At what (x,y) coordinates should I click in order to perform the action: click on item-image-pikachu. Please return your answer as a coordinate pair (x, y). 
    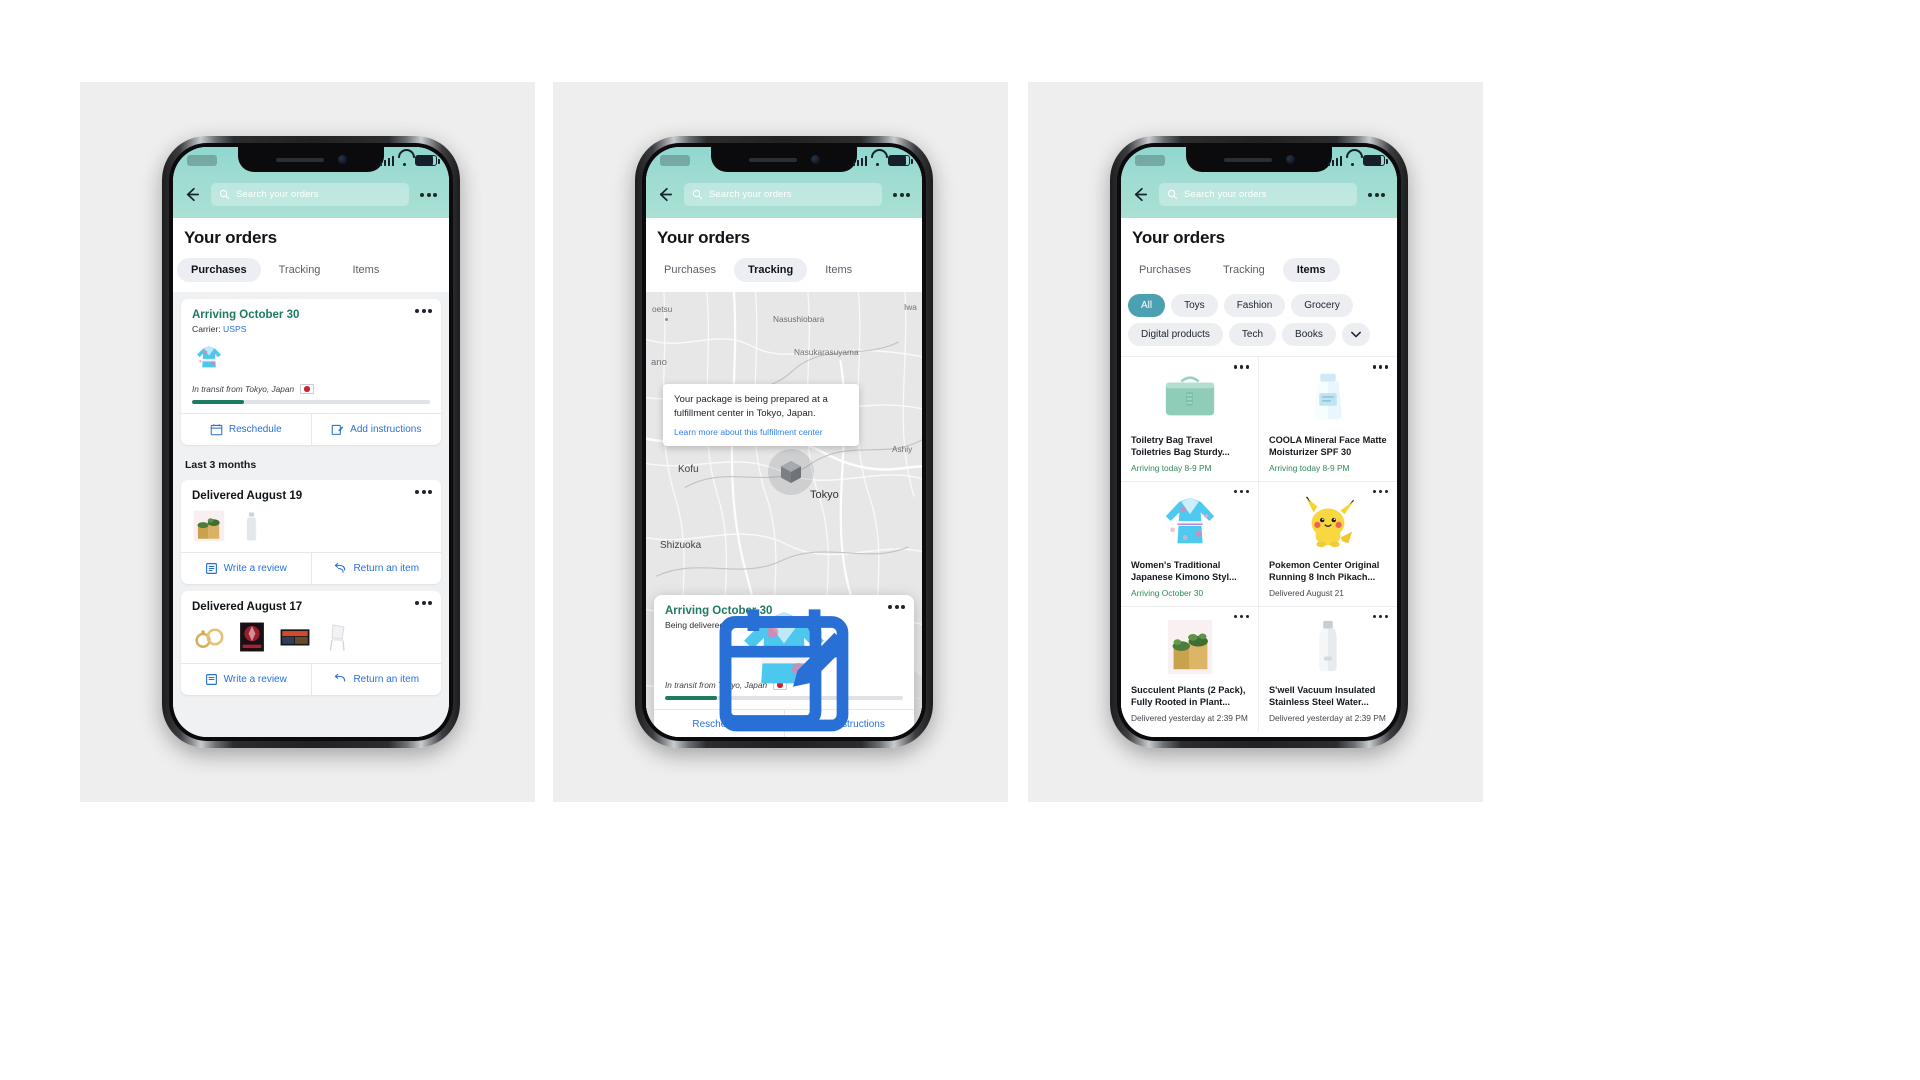
    Looking at the image, I should click on (1328, 522).